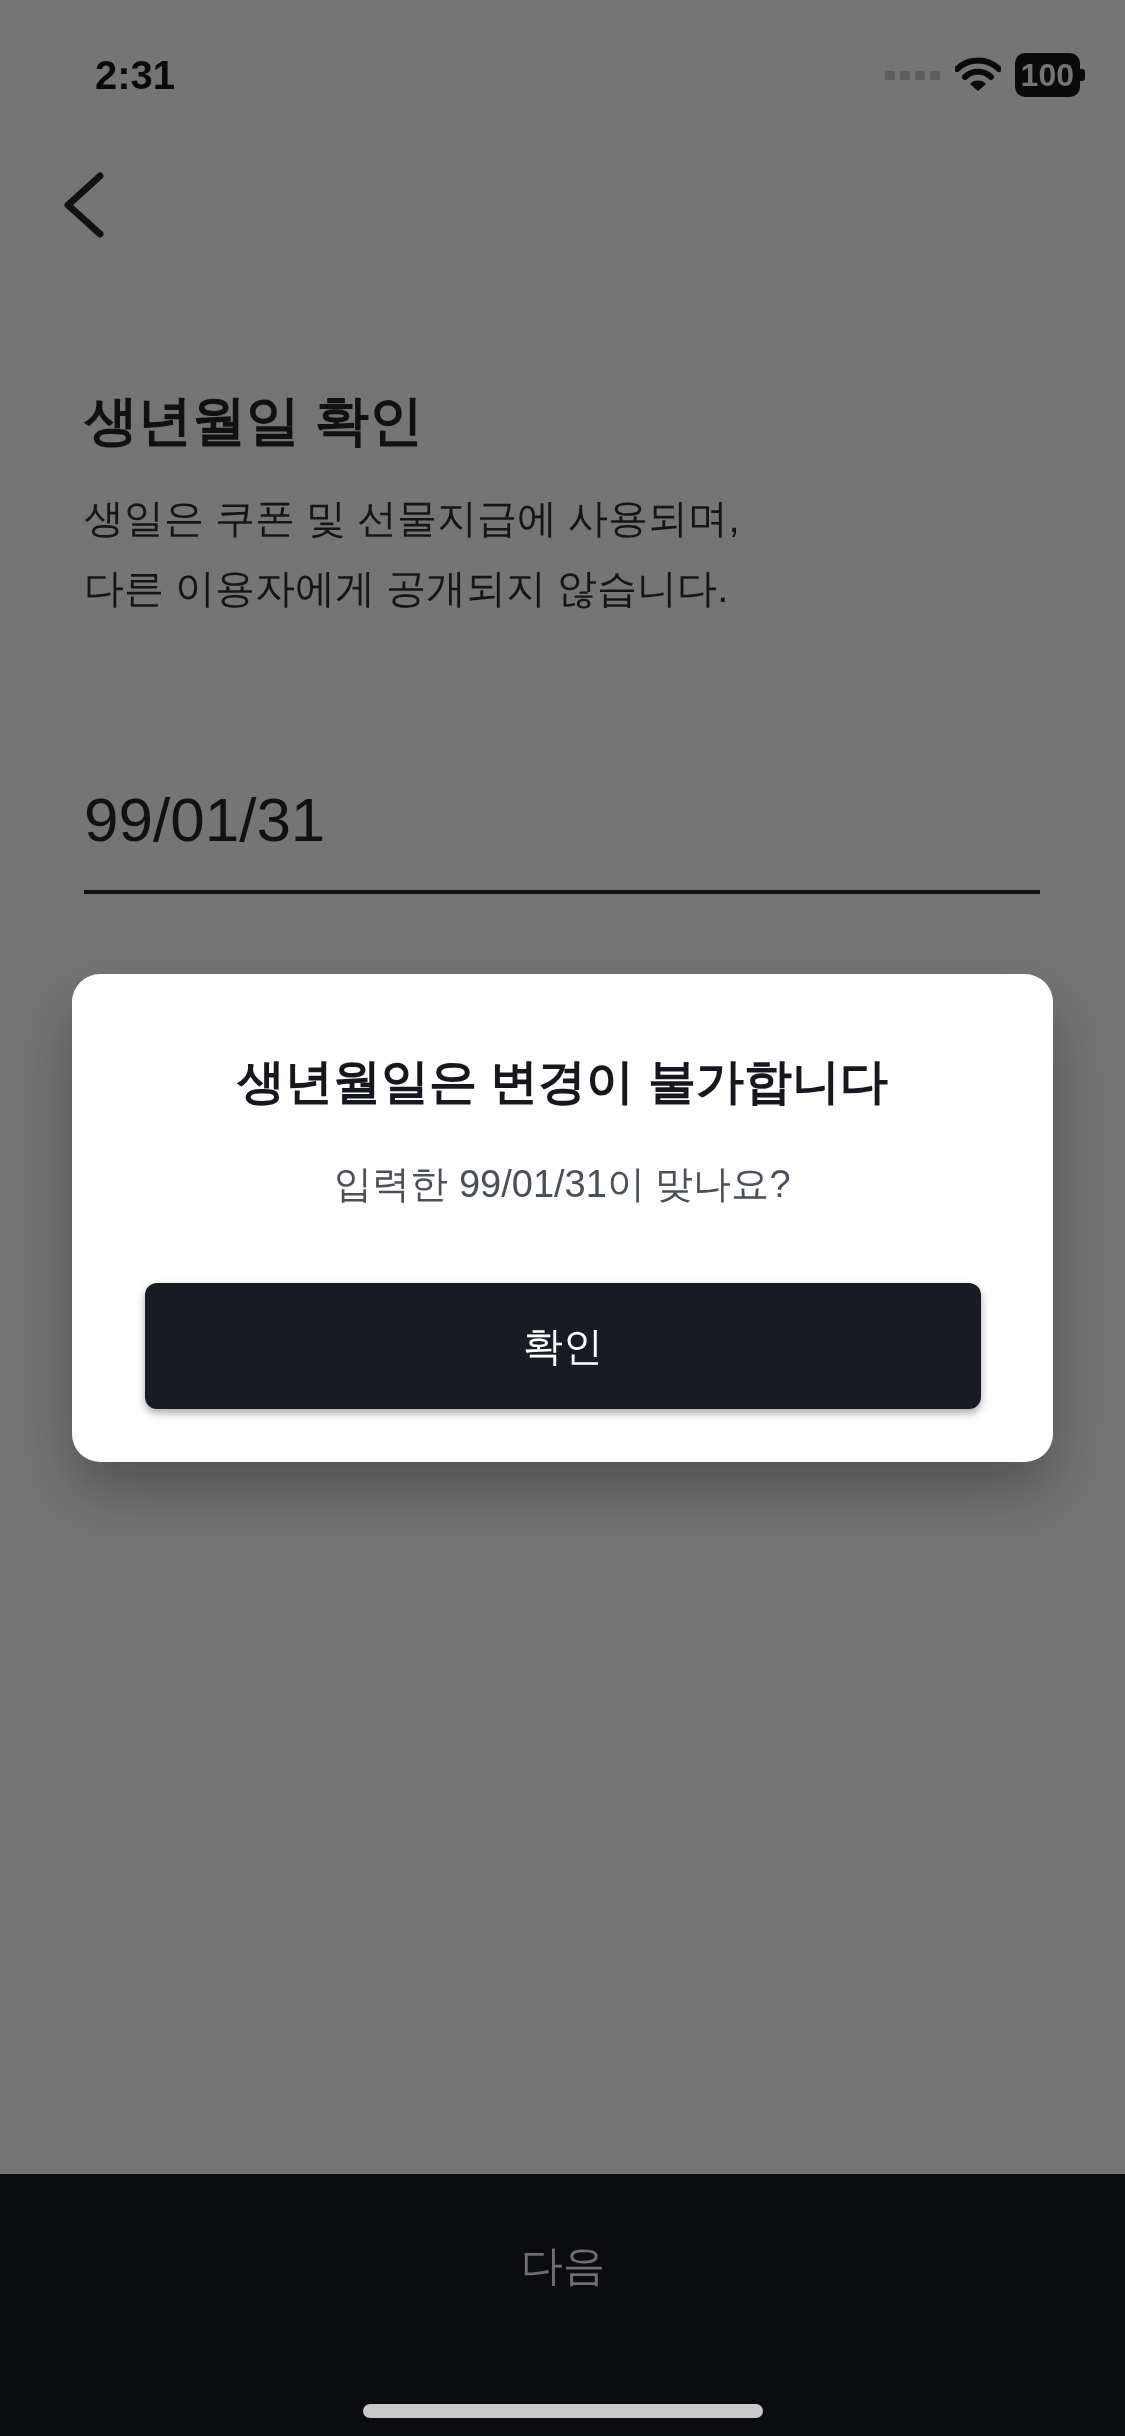  Describe the element at coordinates (254, 420) in the screenshot. I see `page-title: 생년월일 확인` at that location.